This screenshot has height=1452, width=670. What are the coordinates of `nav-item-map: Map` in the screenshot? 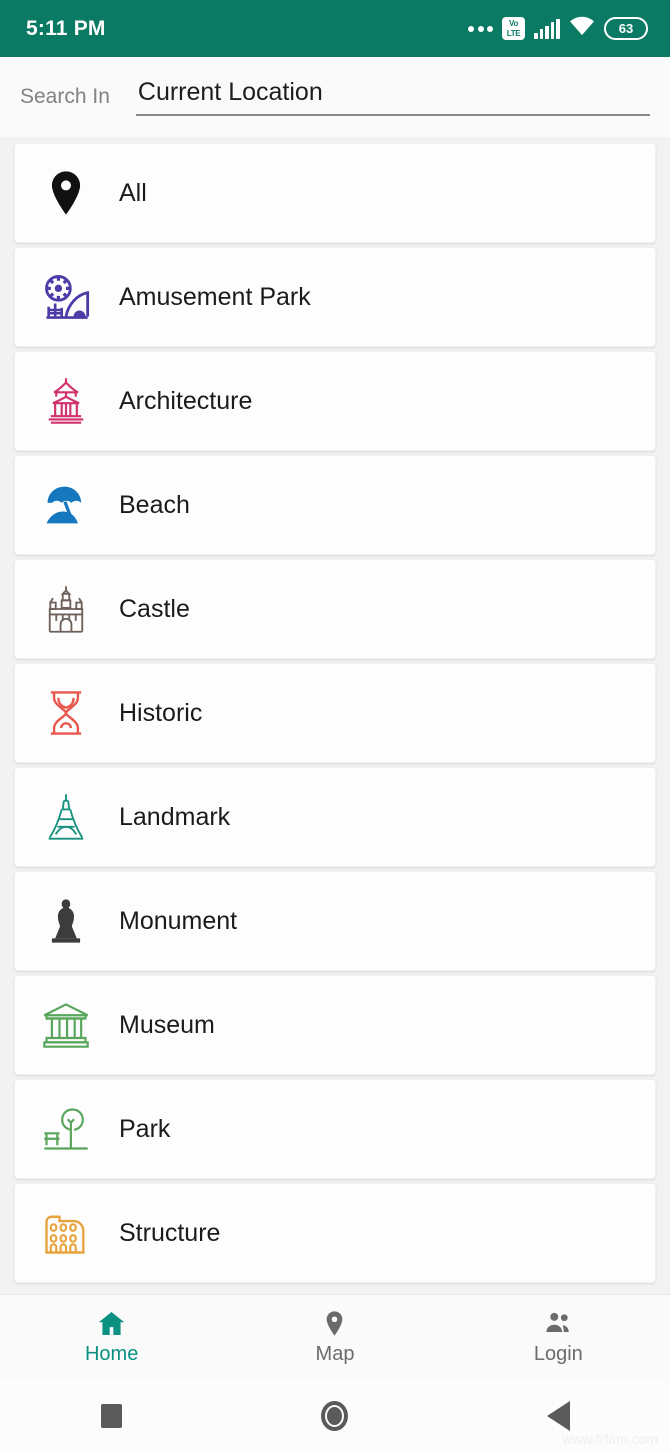 It's located at (334, 1337).